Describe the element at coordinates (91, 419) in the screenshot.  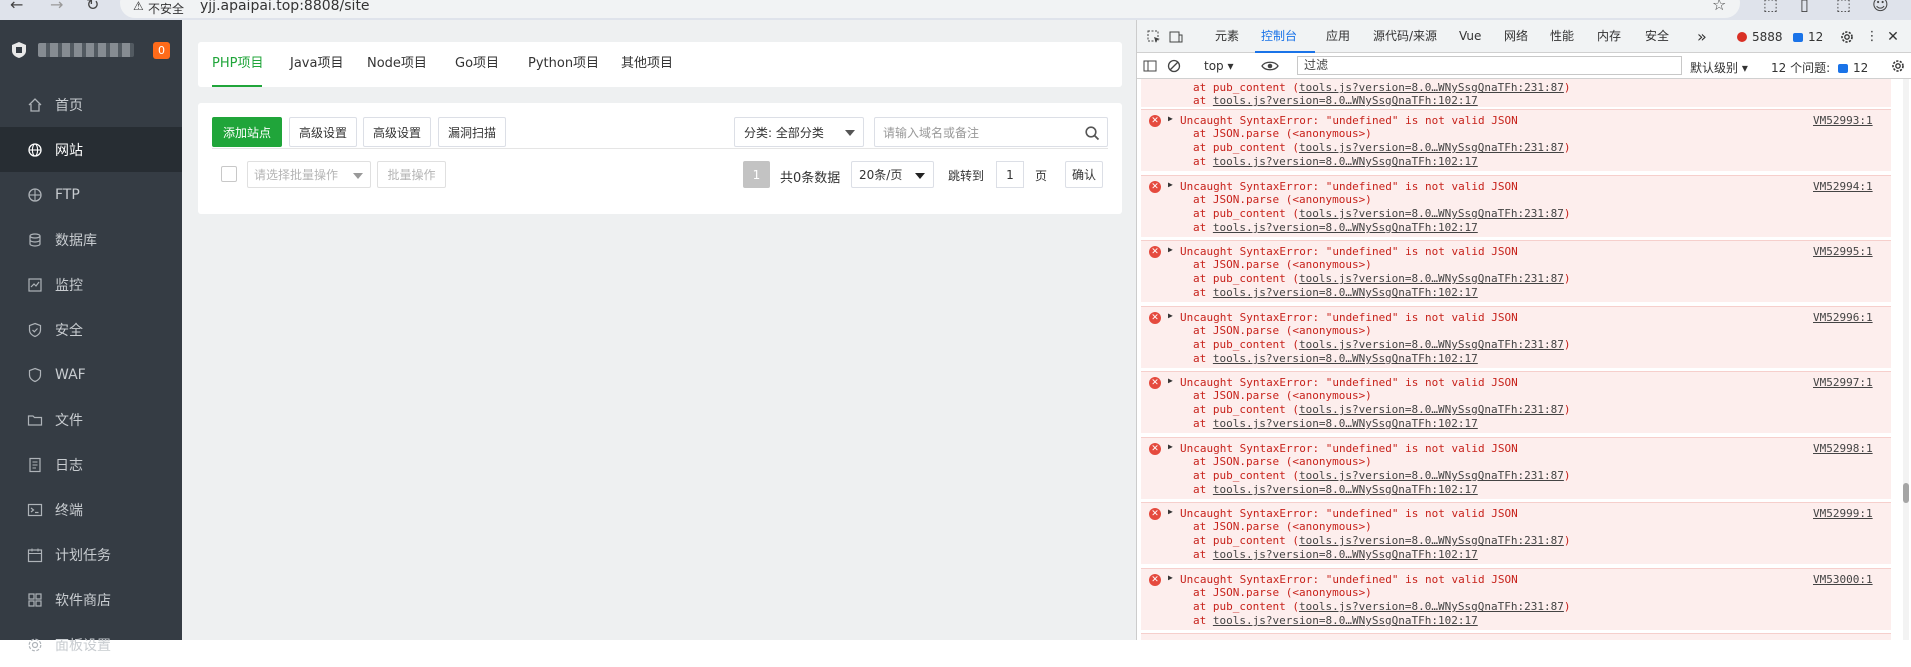
I see `sidebar-item-files: 文件` at that location.